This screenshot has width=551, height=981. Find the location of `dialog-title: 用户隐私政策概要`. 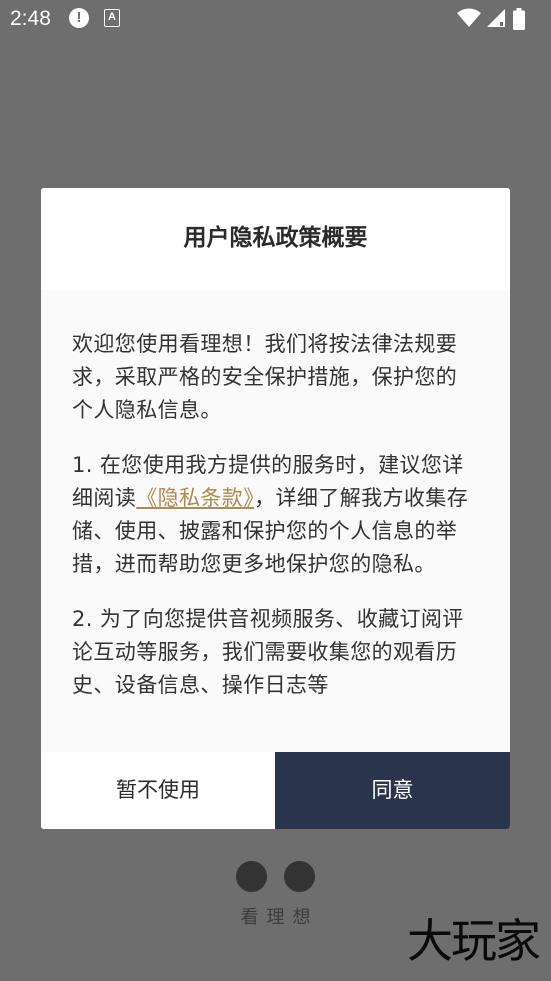

dialog-title: 用户隐私政策概要 is located at coordinates (275, 238).